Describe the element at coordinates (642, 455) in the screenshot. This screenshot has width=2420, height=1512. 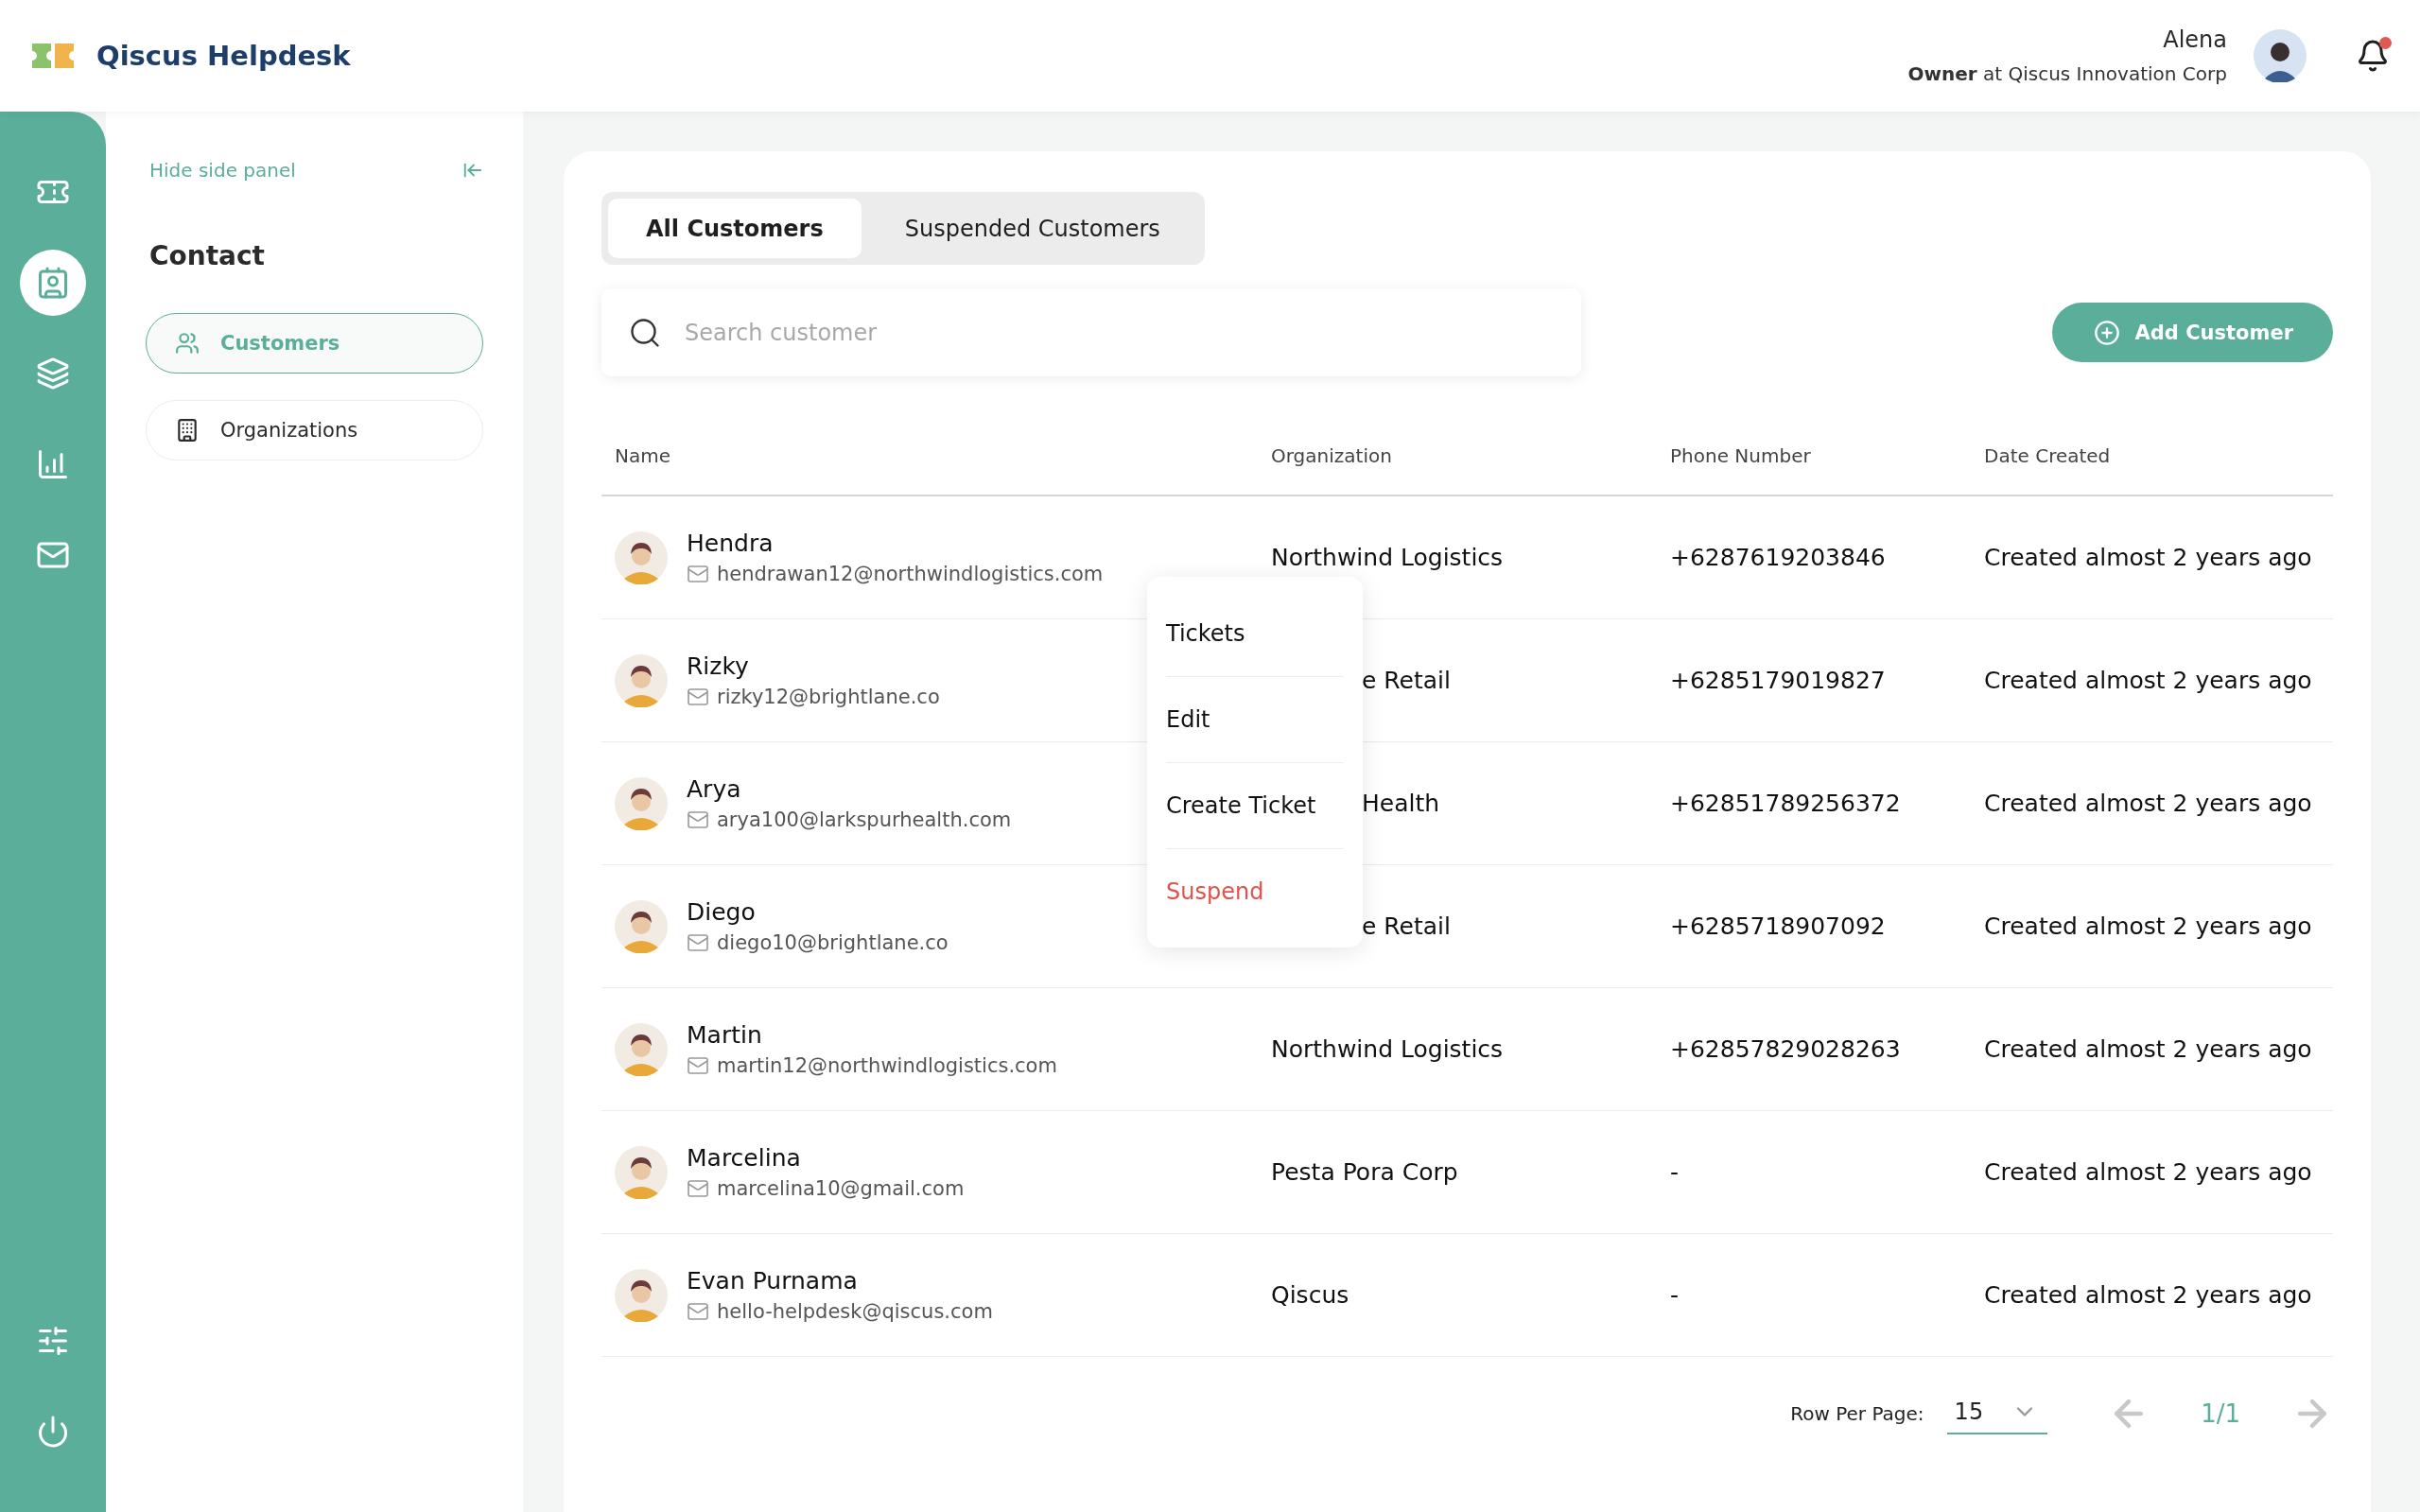
I see `column-header: Name` at that location.